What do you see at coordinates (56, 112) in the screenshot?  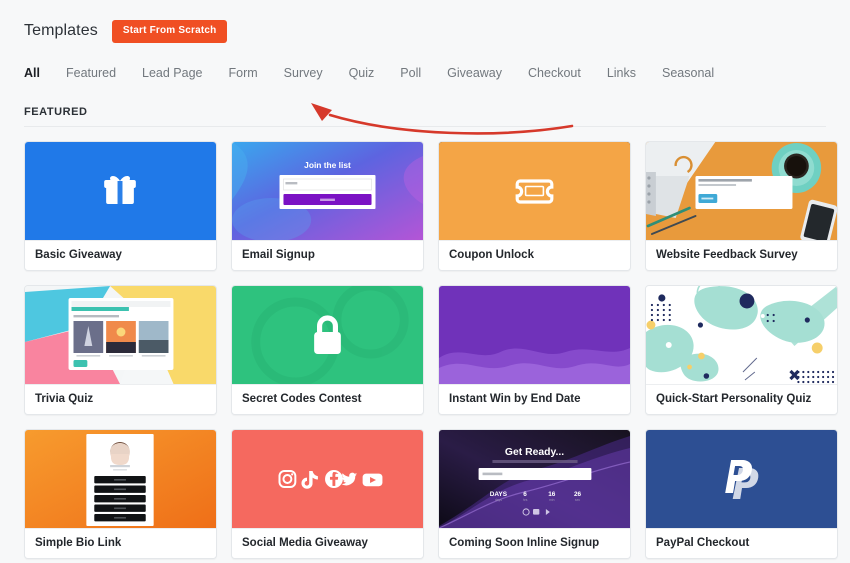 I see `section-title: FEATURED` at bounding box center [56, 112].